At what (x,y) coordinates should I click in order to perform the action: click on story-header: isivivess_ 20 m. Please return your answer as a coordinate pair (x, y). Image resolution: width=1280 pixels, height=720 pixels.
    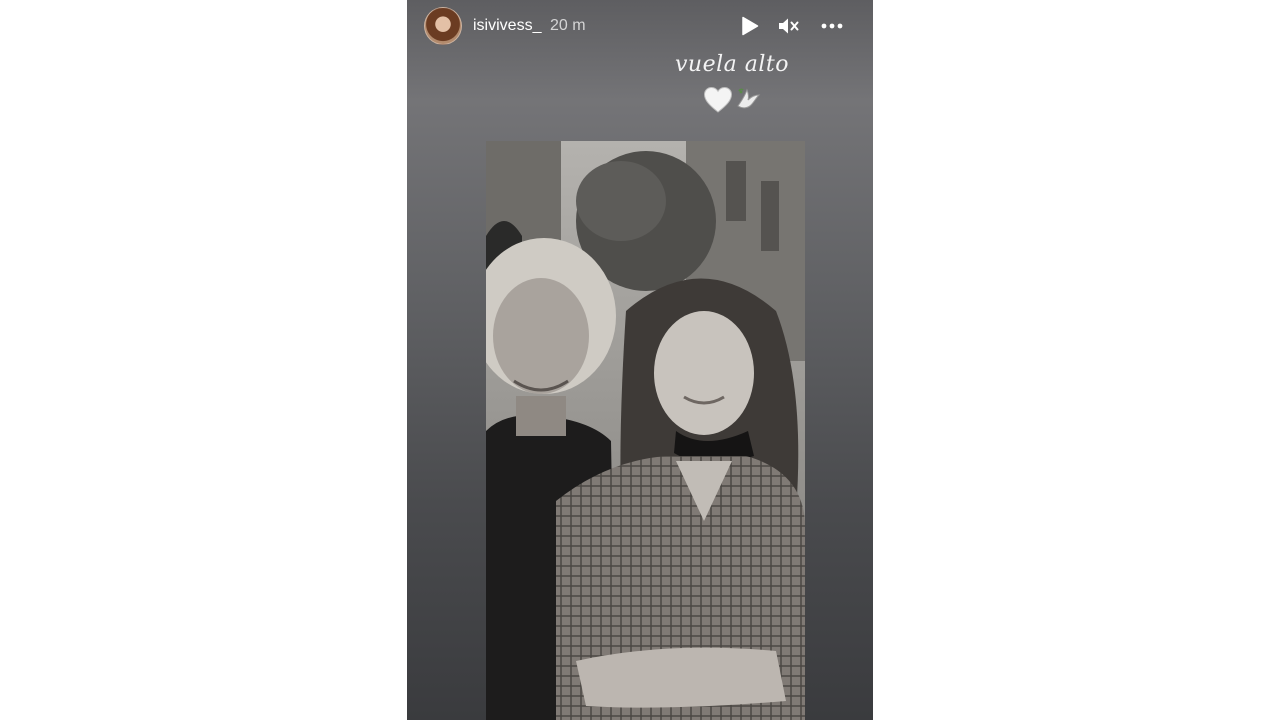
    Looking at the image, I should click on (640, 27).